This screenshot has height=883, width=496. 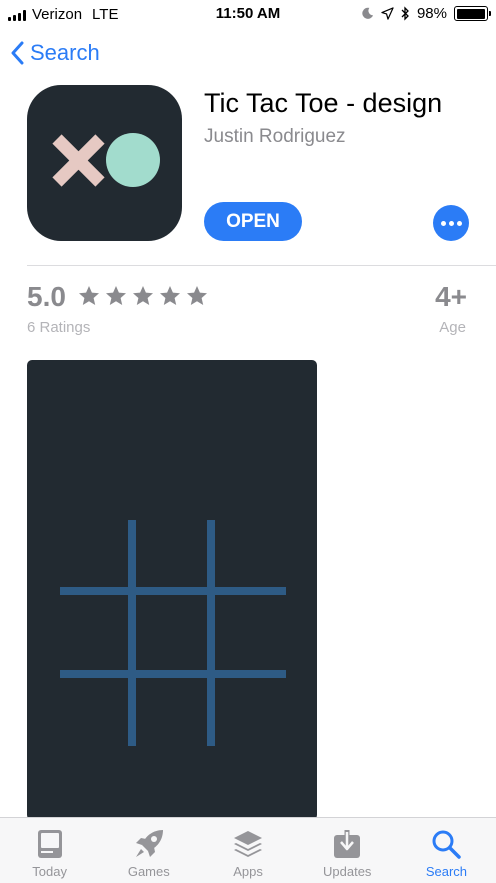 What do you see at coordinates (387, 13) in the screenshot?
I see `location-arrow-icon` at bounding box center [387, 13].